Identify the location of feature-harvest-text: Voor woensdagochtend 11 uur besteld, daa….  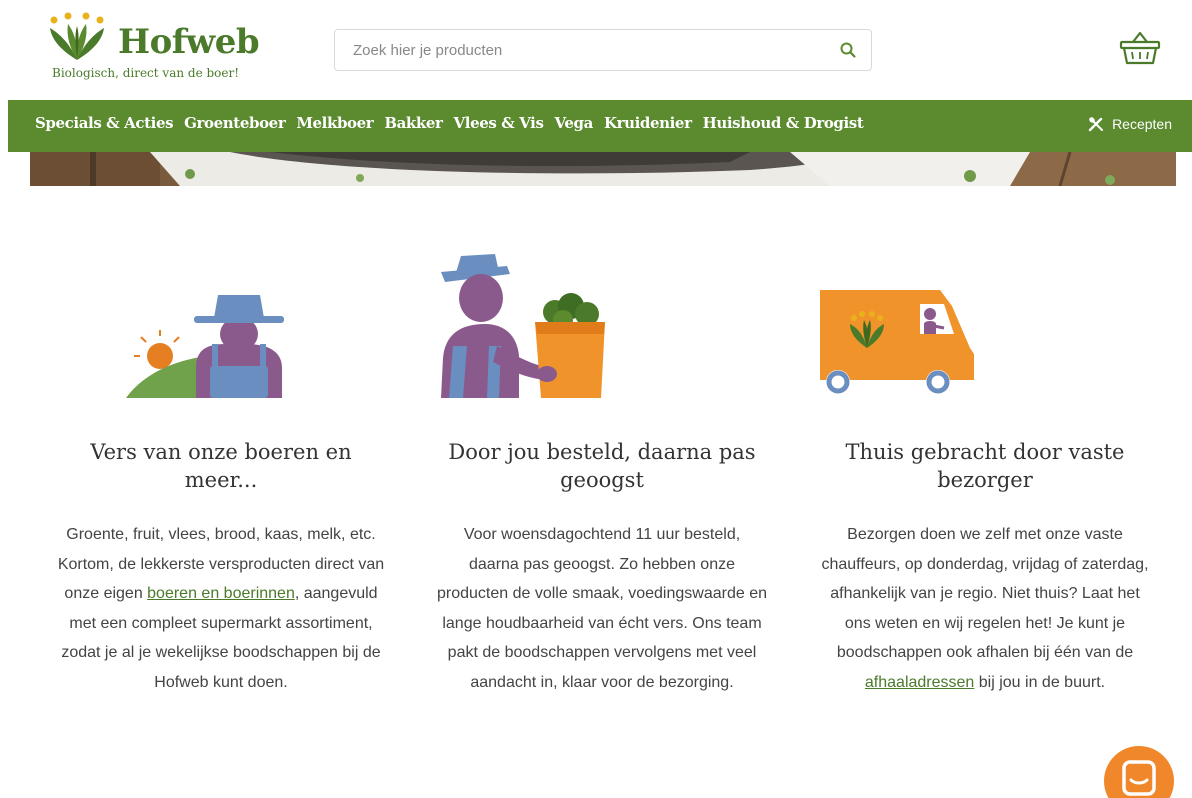
(602, 608).